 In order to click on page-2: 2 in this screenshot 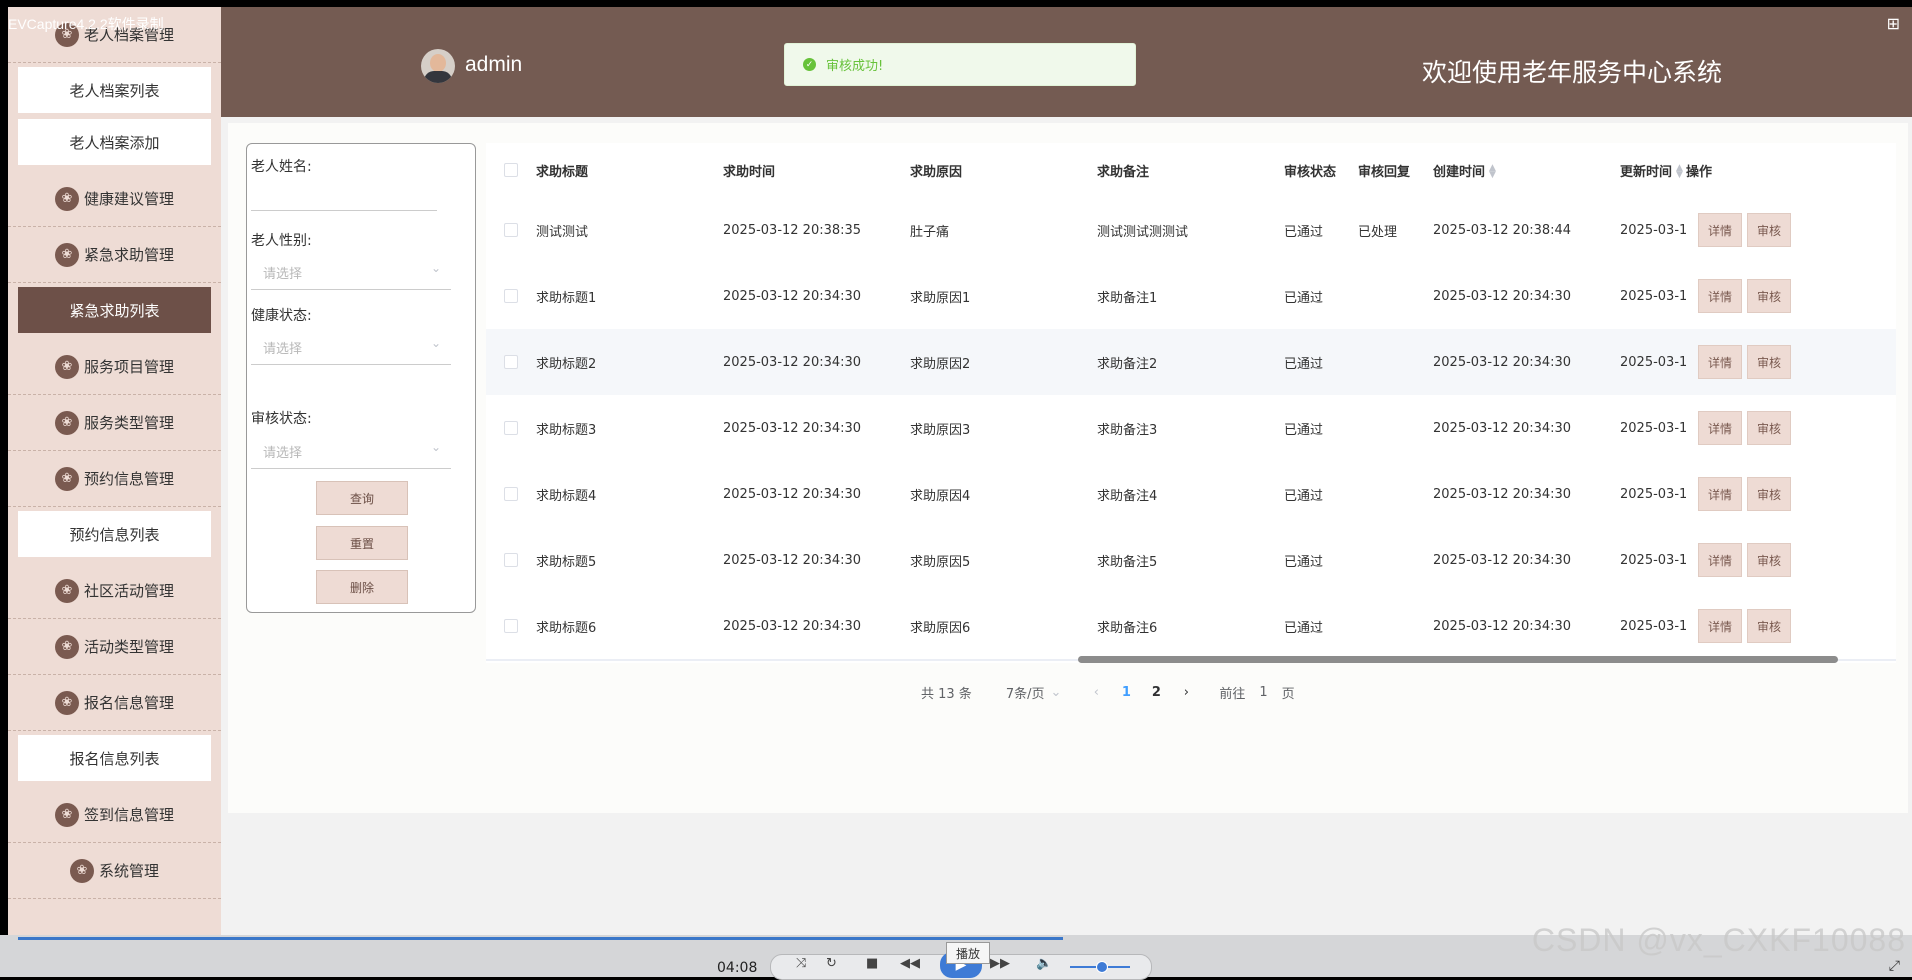, I will do `click(1156, 692)`.